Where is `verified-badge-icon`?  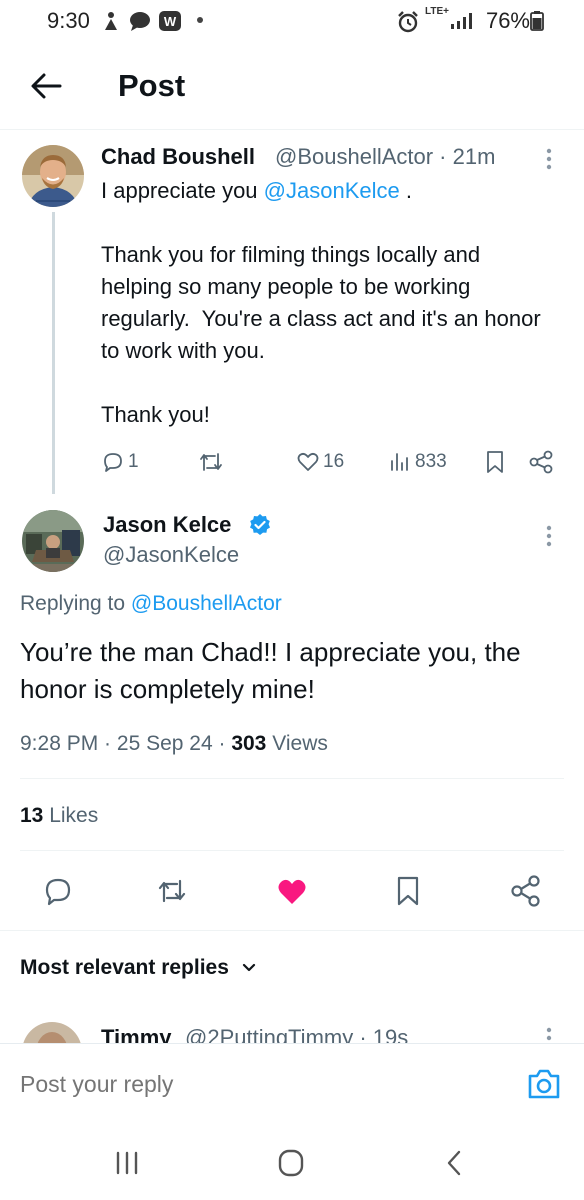 verified-badge-icon is located at coordinates (260, 525).